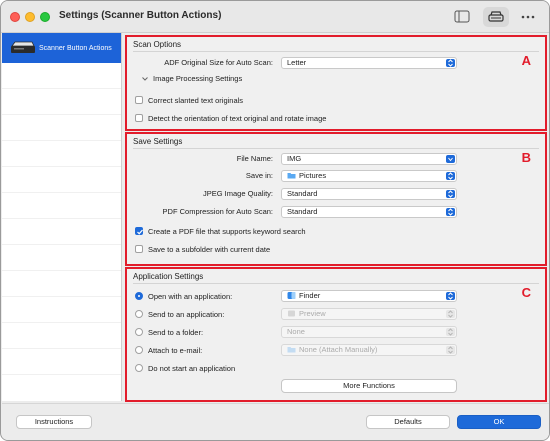  I want to click on send-to-folder-label: Send to a folder:, so click(176, 332).